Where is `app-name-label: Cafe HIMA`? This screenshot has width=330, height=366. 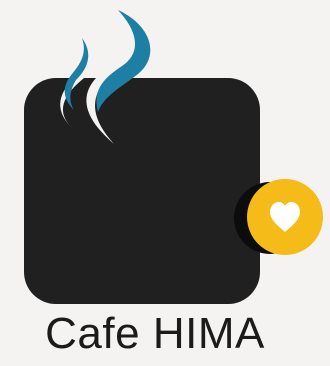 app-name-label: Cafe HIMA is located at coordinates (155, 333).